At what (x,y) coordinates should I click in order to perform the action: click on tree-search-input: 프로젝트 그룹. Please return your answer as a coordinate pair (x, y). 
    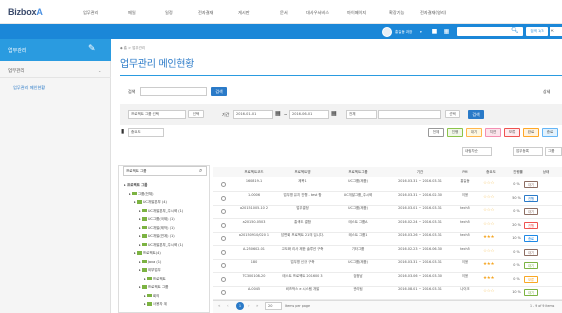
    Looking at the image, I should click on (165, 171).